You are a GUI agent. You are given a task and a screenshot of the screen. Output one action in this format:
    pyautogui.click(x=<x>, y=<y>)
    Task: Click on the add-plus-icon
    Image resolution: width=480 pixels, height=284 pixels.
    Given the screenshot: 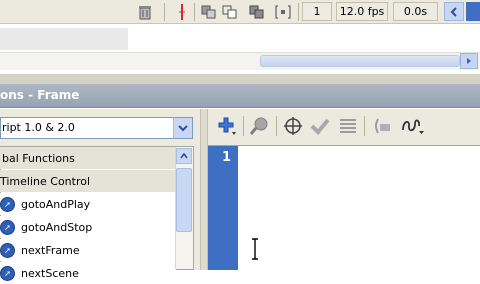 What is the action you would take?
    pyautogui.click(x=227, y=126)
    